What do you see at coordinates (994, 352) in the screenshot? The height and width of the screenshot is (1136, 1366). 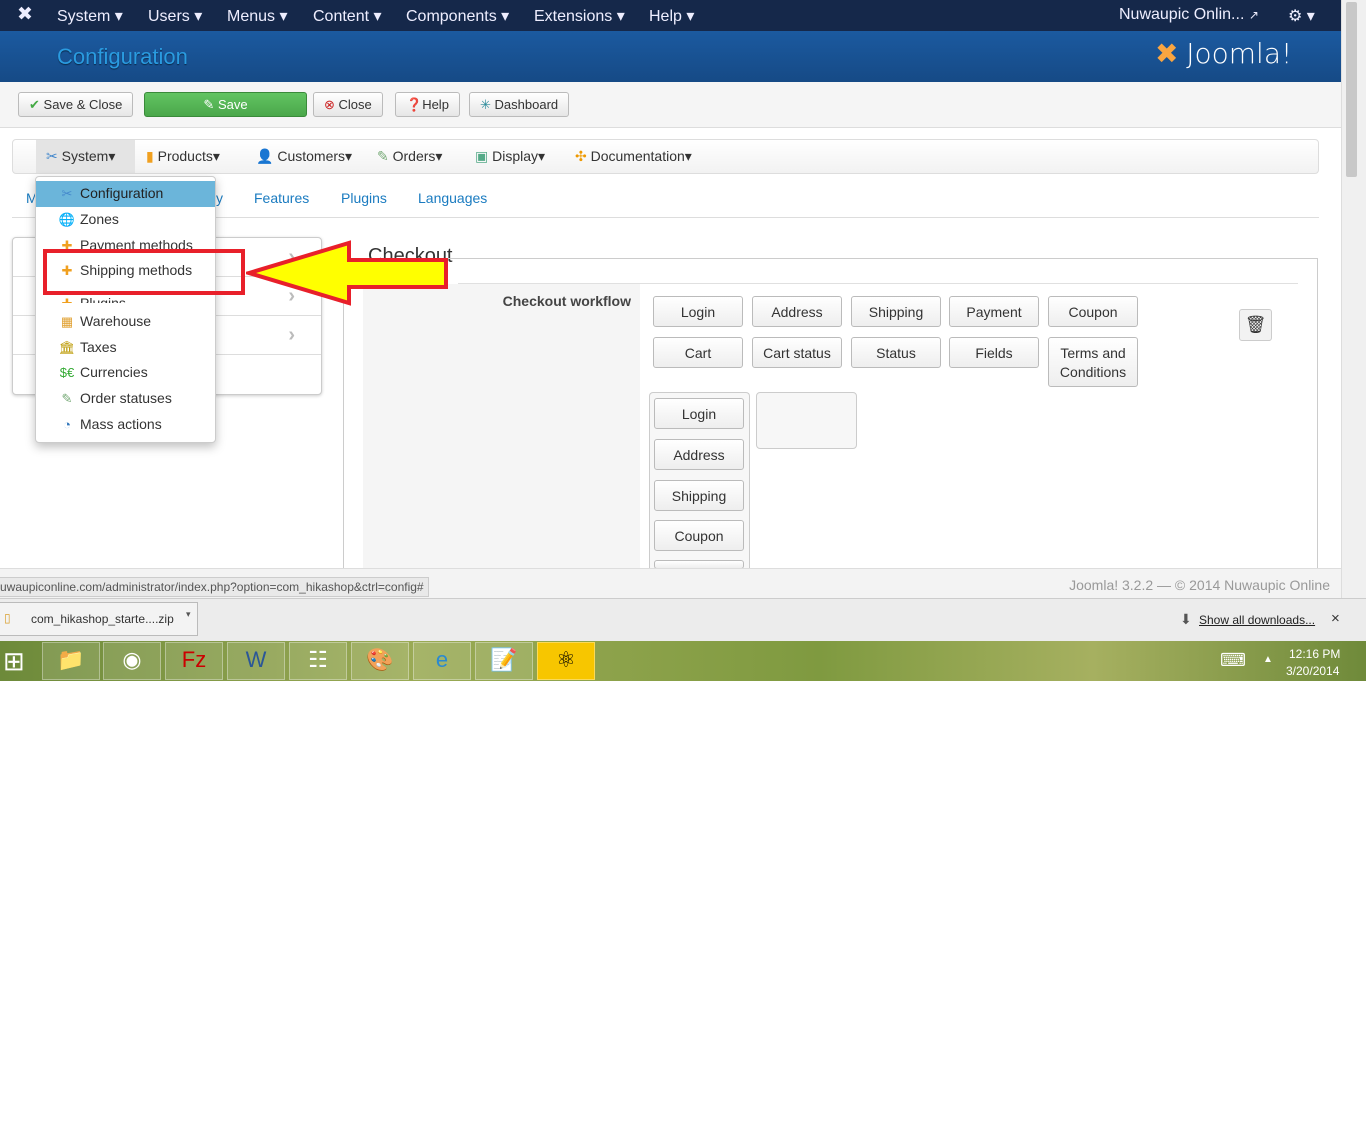 I see `workflow-step: Fields` at bounding box center [994, 352].